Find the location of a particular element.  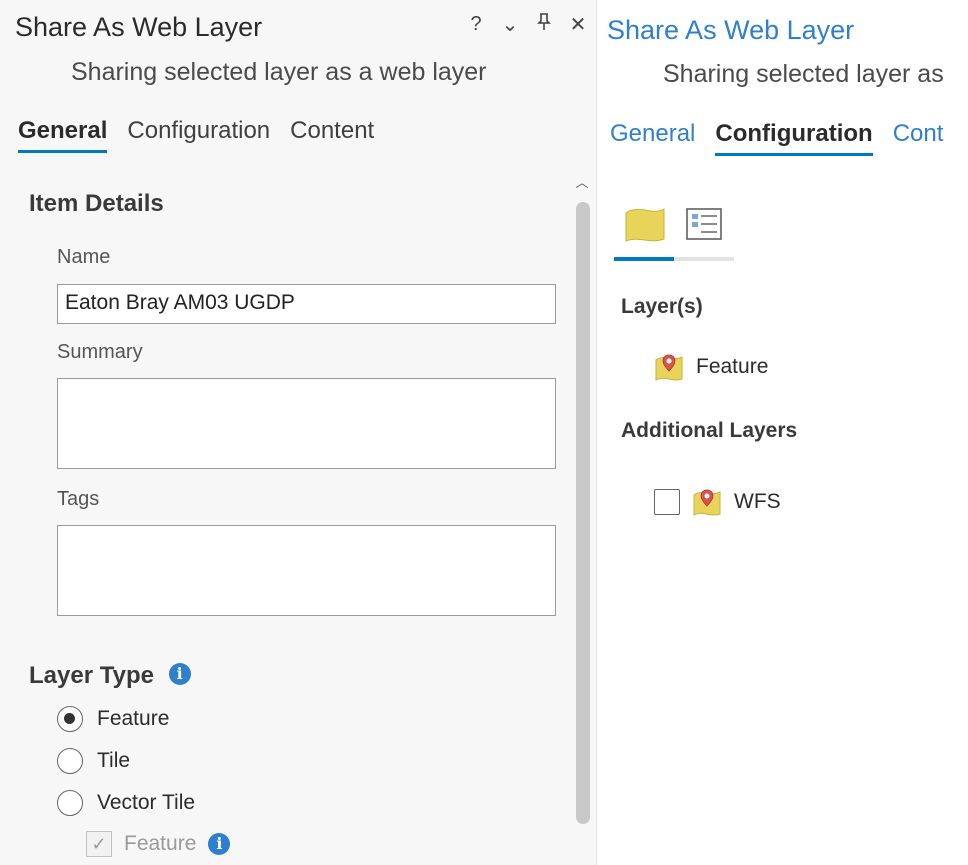

active-indicator is located at coordinates (644, 259).